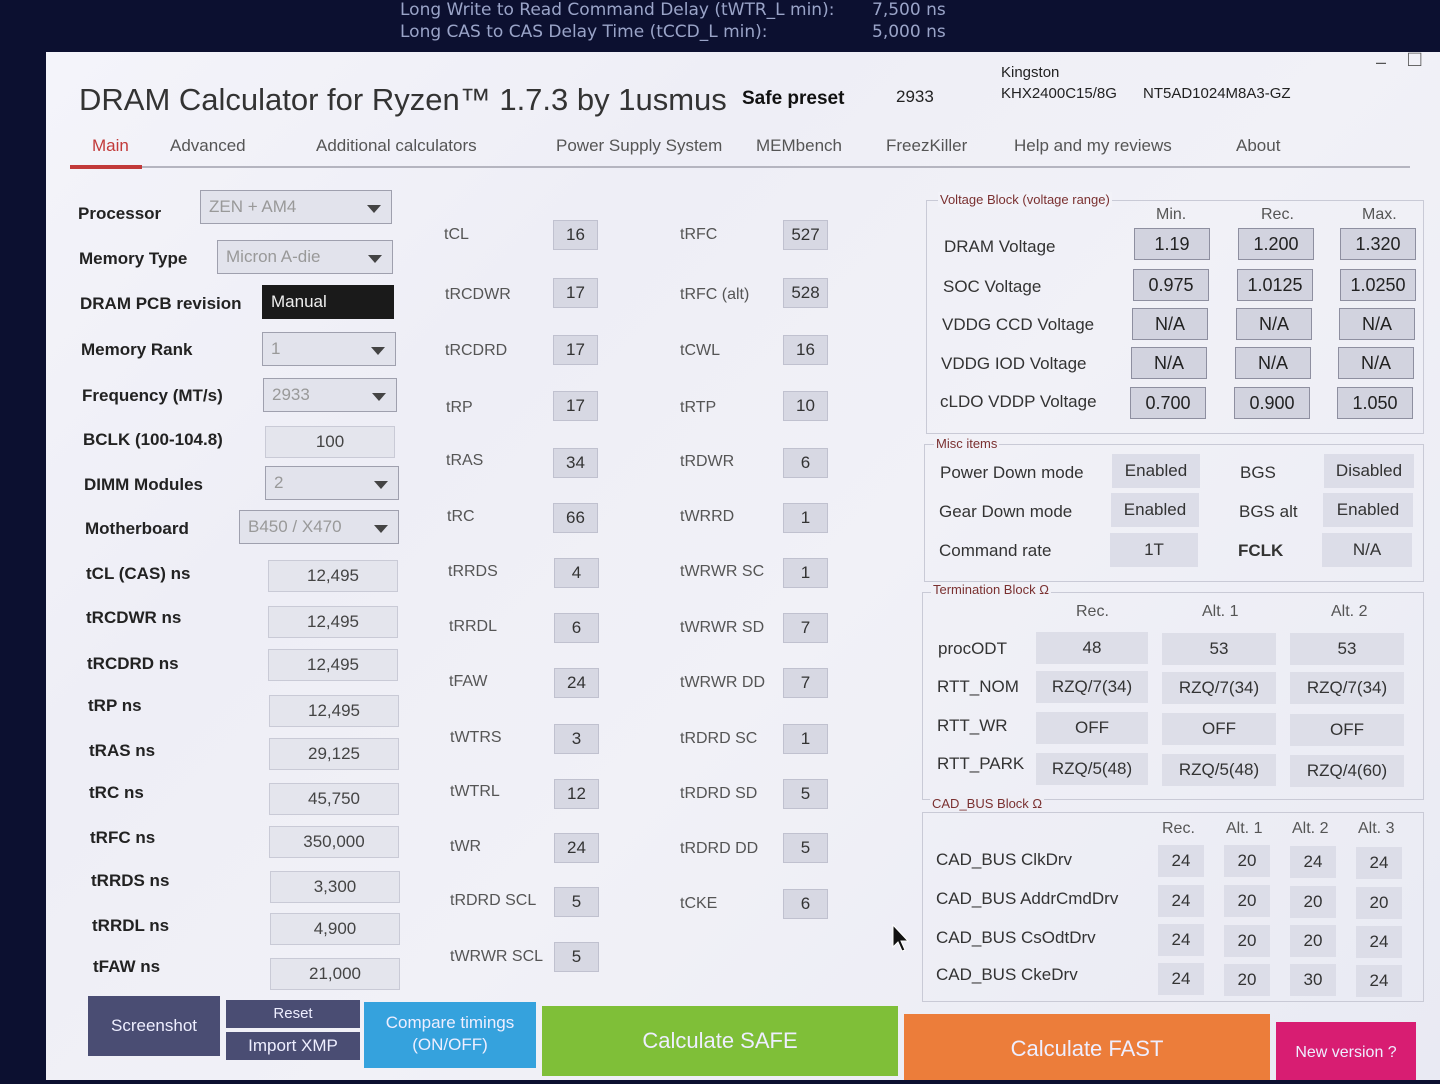  I want to click on procodt-rec: 48, so click(1092, 648).